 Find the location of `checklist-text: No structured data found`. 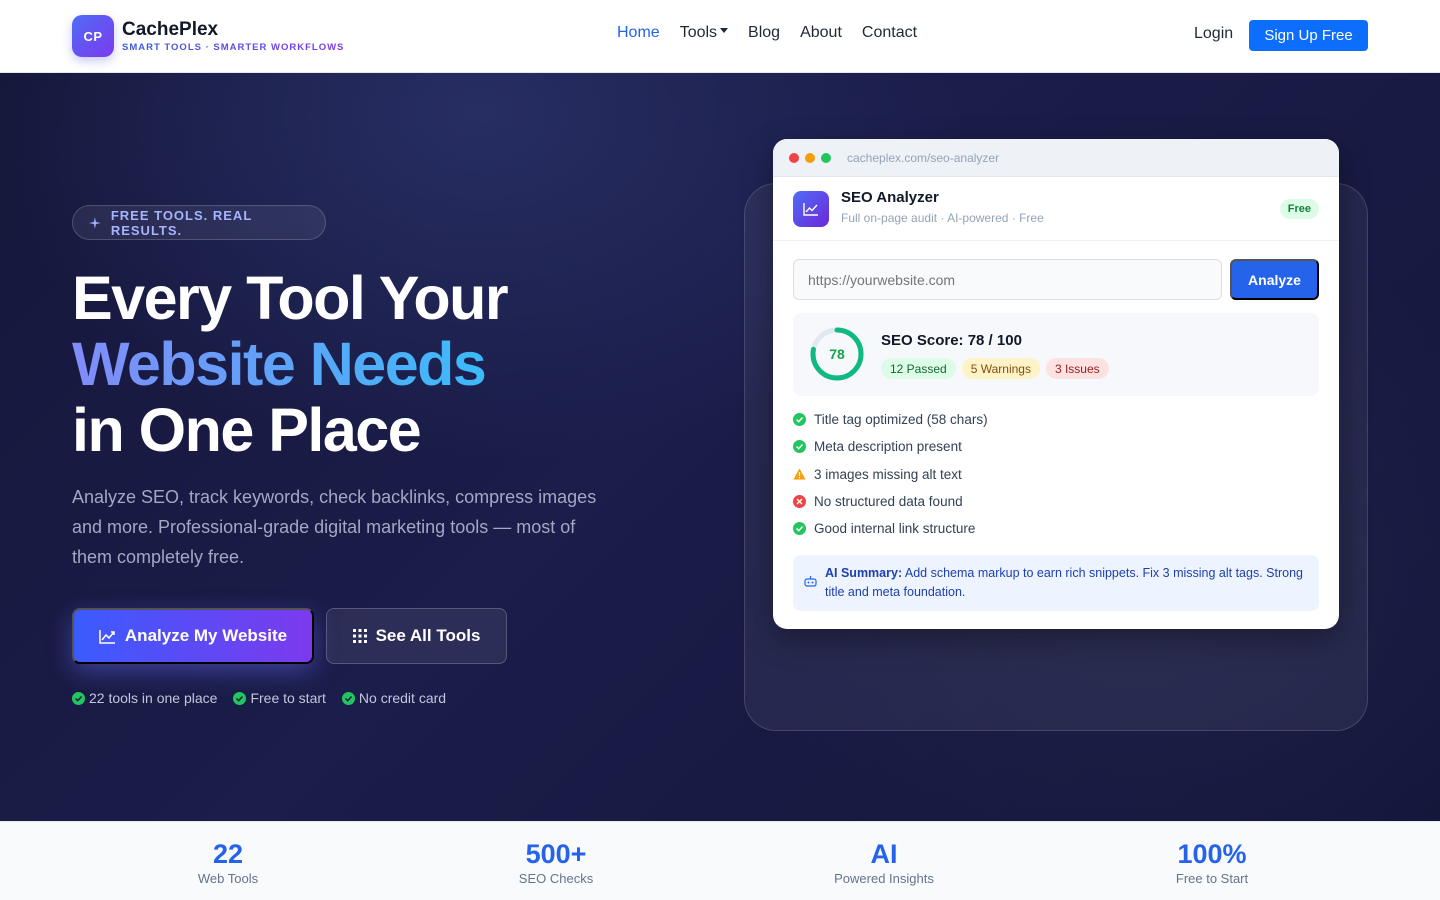

checklist-text: No structured data found is located at coordinates (888, 502).